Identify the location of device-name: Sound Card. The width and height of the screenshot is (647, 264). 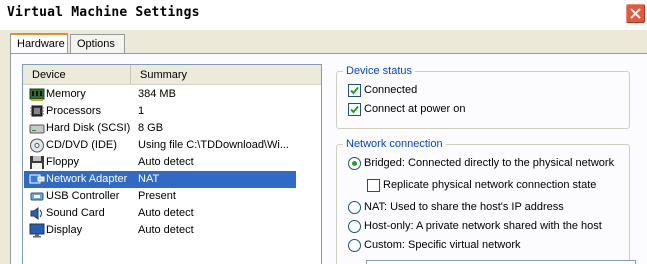
(75, 213).